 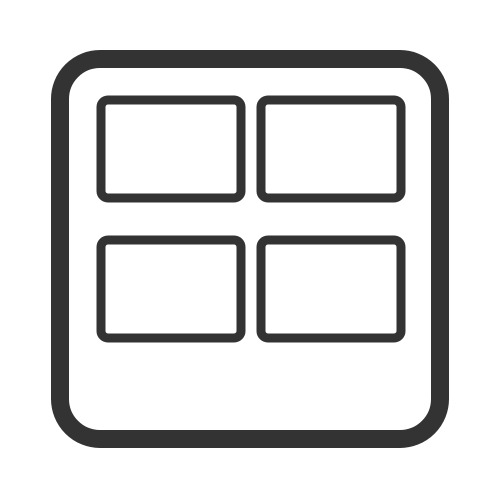 What do you see at coordinates (171, 289) in the screenshot?
I see `grid-tile-bottom-left` at bounding box center [171, 289].